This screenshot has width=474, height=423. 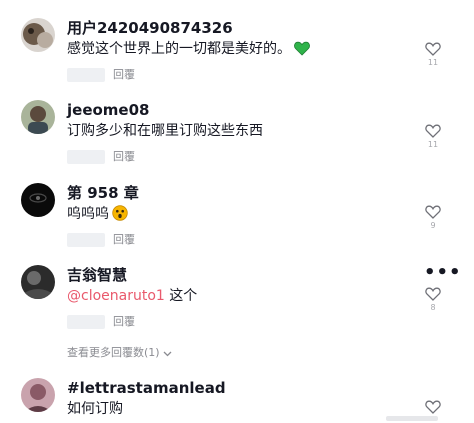 I want to click on comment-author: 第 958 章, so click(x=103, y=193).